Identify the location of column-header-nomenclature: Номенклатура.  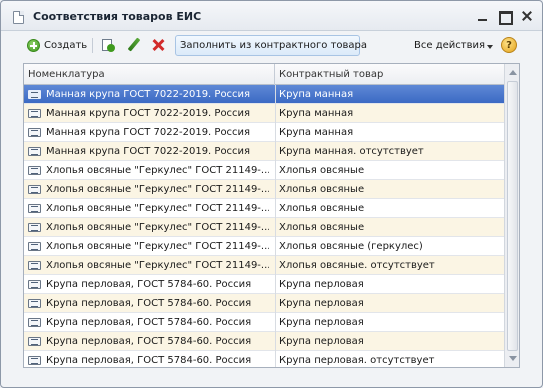
(149, 74).